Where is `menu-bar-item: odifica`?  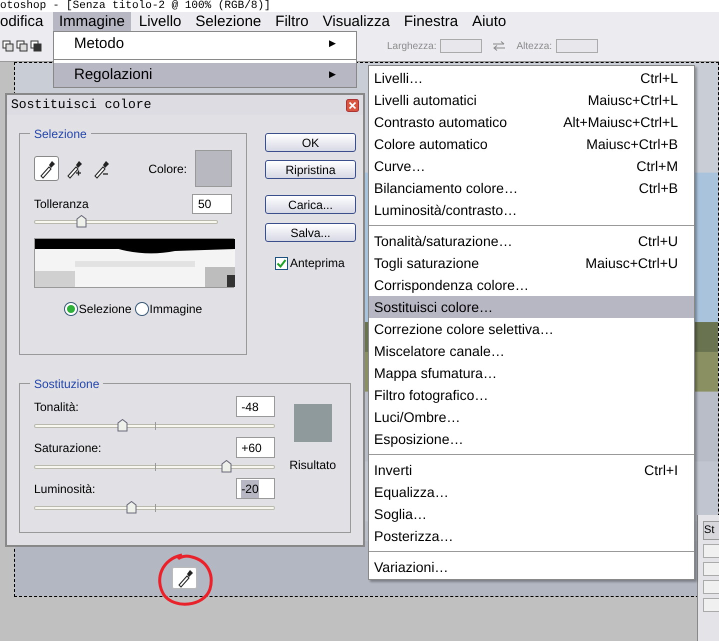
menu-bar-item: odifica is located at coordinates (26, 21).